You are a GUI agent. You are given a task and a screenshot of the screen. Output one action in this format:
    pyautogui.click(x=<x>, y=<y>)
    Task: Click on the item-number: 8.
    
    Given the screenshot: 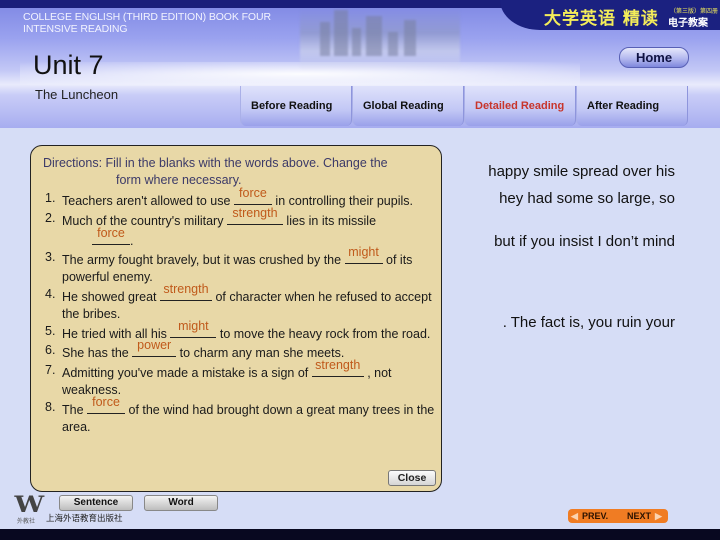 What is the action you would take?
    pyautogui.click(x=50, y=406)
    